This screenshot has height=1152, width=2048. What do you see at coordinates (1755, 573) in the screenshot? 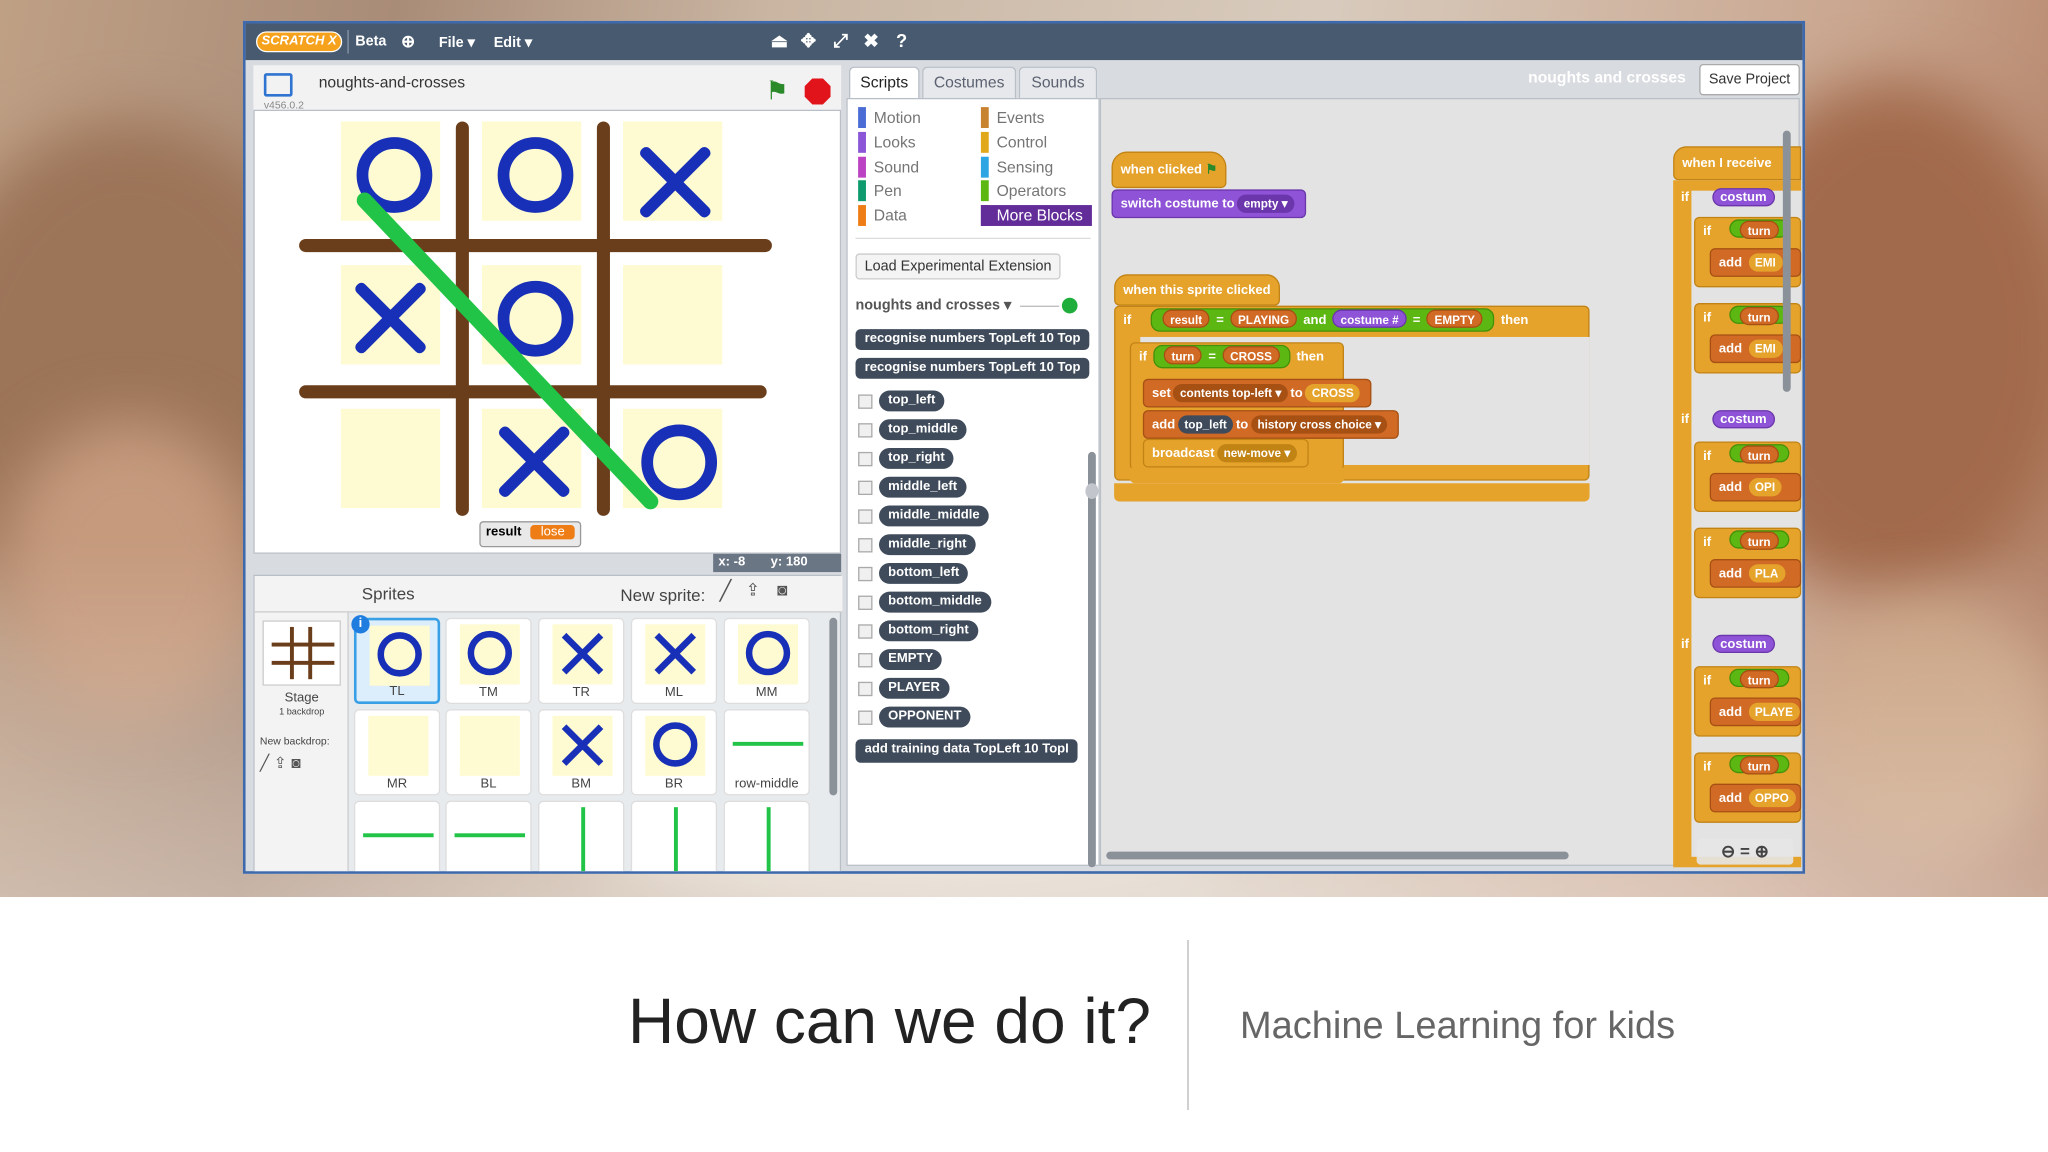
I see `add-block: add PLA` at bounding box center [1755, 573].